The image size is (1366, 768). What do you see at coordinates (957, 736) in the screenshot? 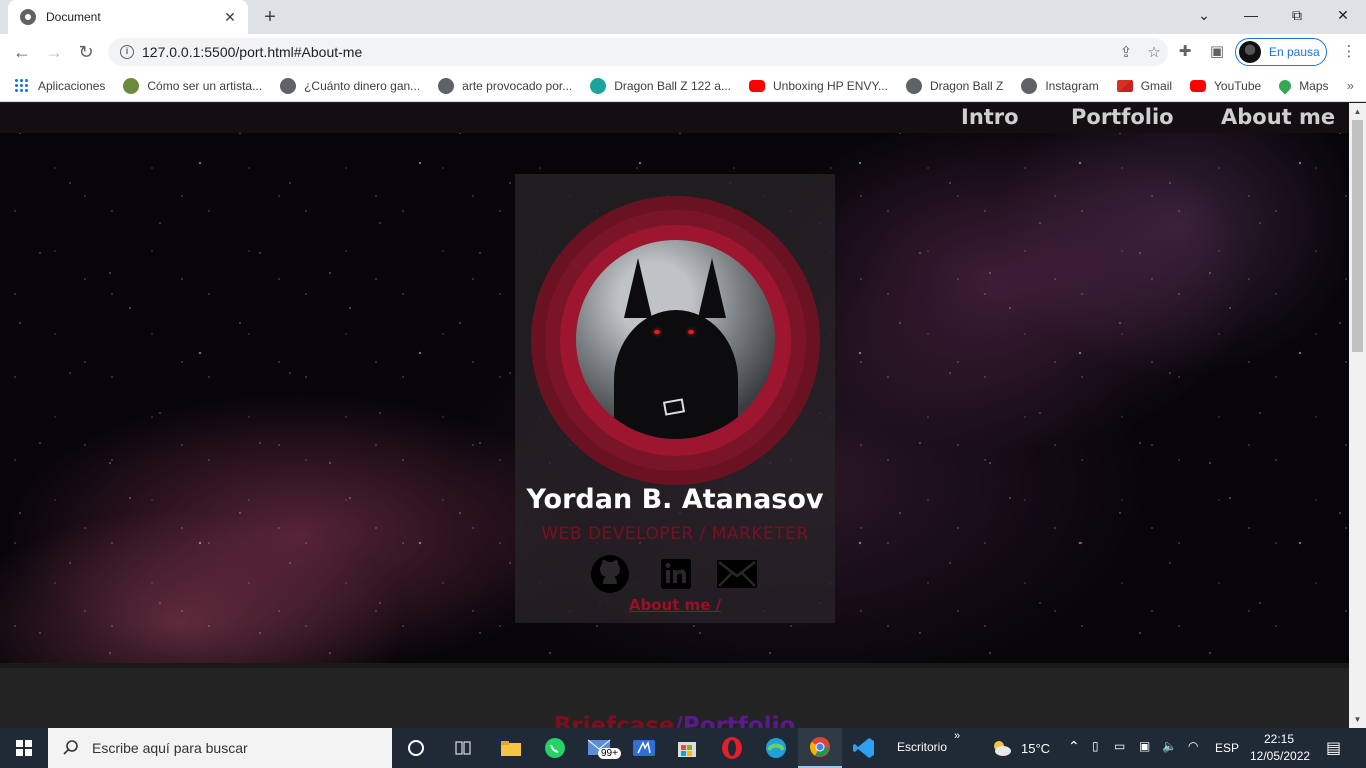
I see `desktop-toolbar-chevron: »` at bounding box center [957, 736].